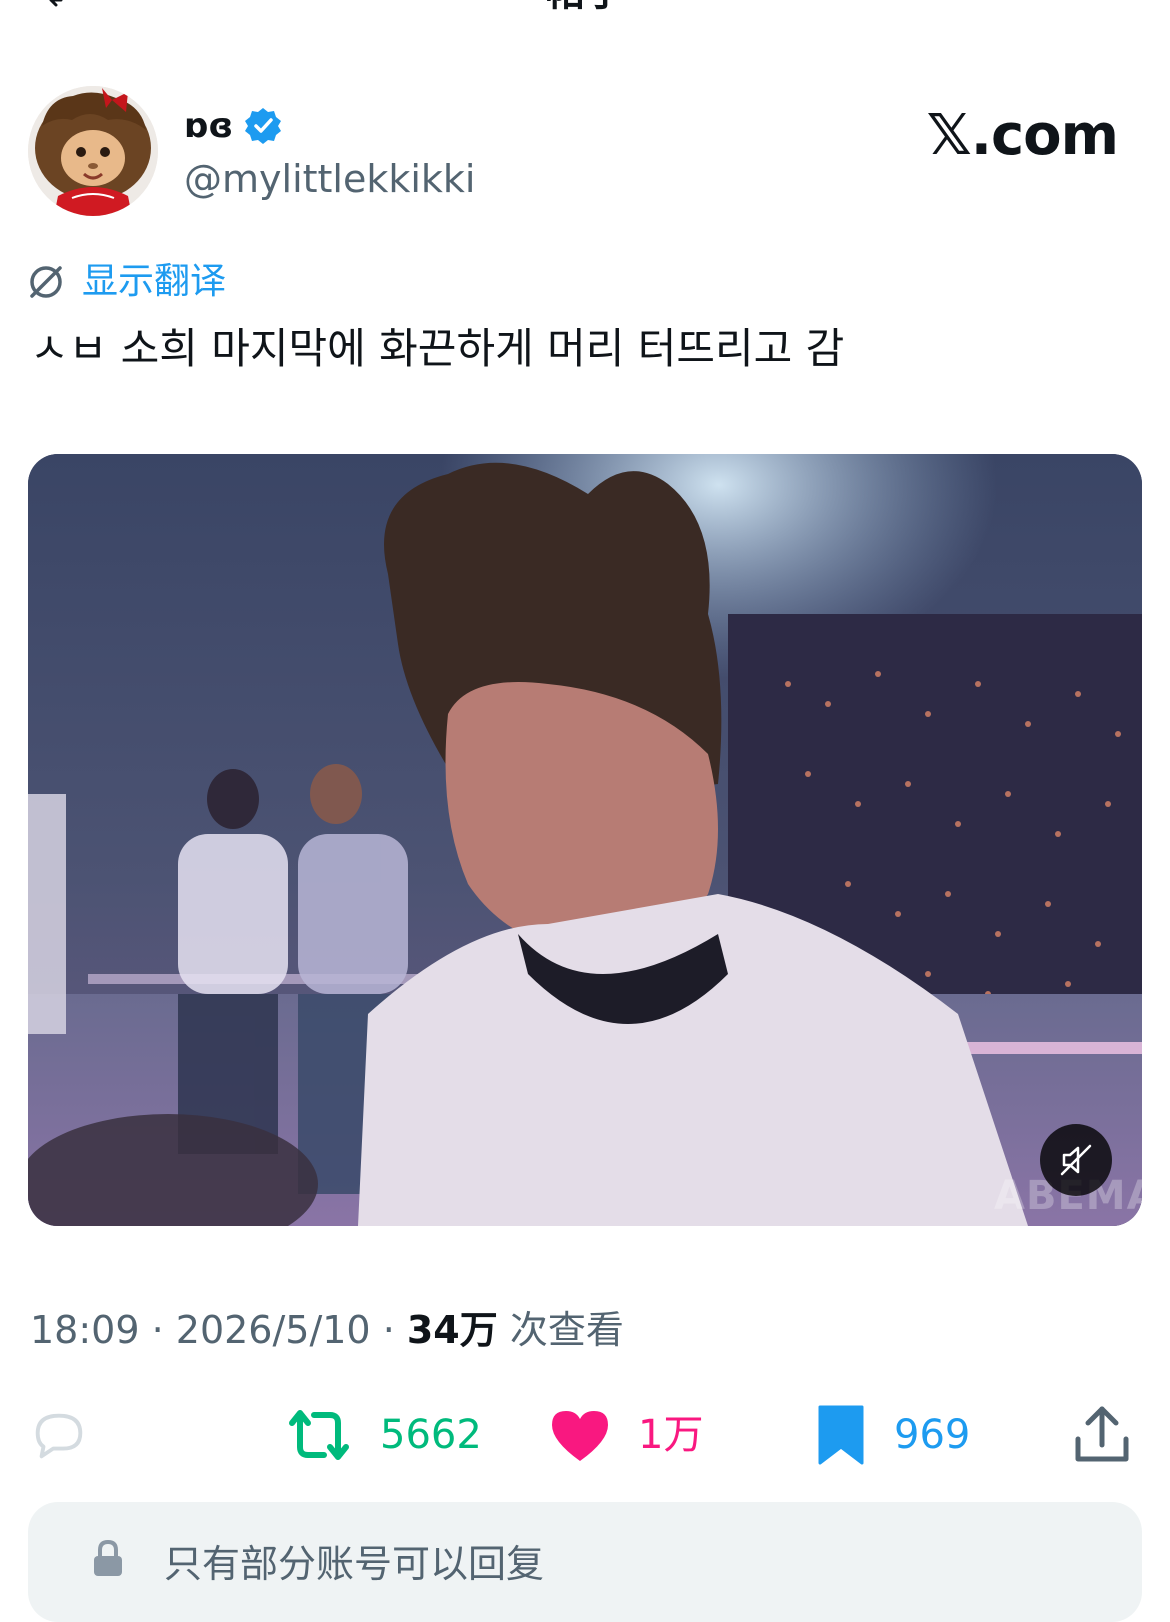 This screenshot has width=1170, height=1622. Describe the element at coordinates (154, 282) in the screenshot. I see `show-translation-link: 显示翻译` at that location.